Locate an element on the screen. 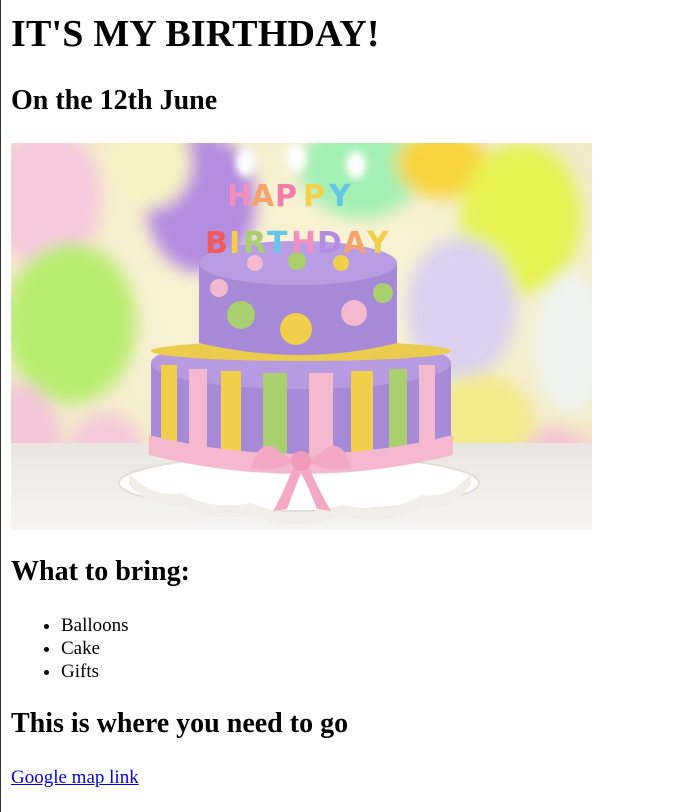 The image size is (686, 812). svg-text: R is located at coordinates (254, 243).